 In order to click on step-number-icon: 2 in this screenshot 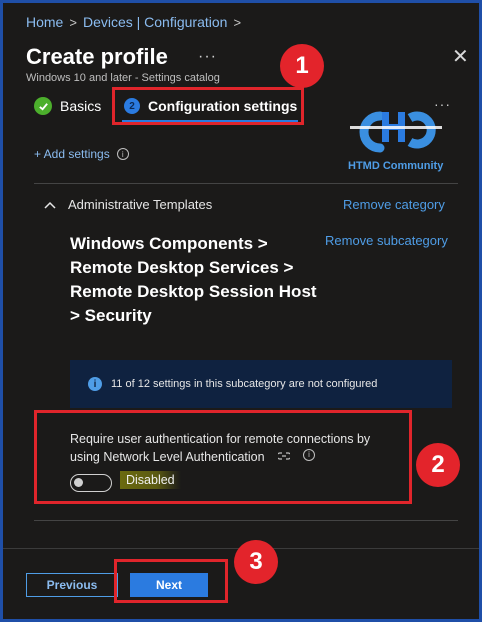, I will do `click(132, 106)`.